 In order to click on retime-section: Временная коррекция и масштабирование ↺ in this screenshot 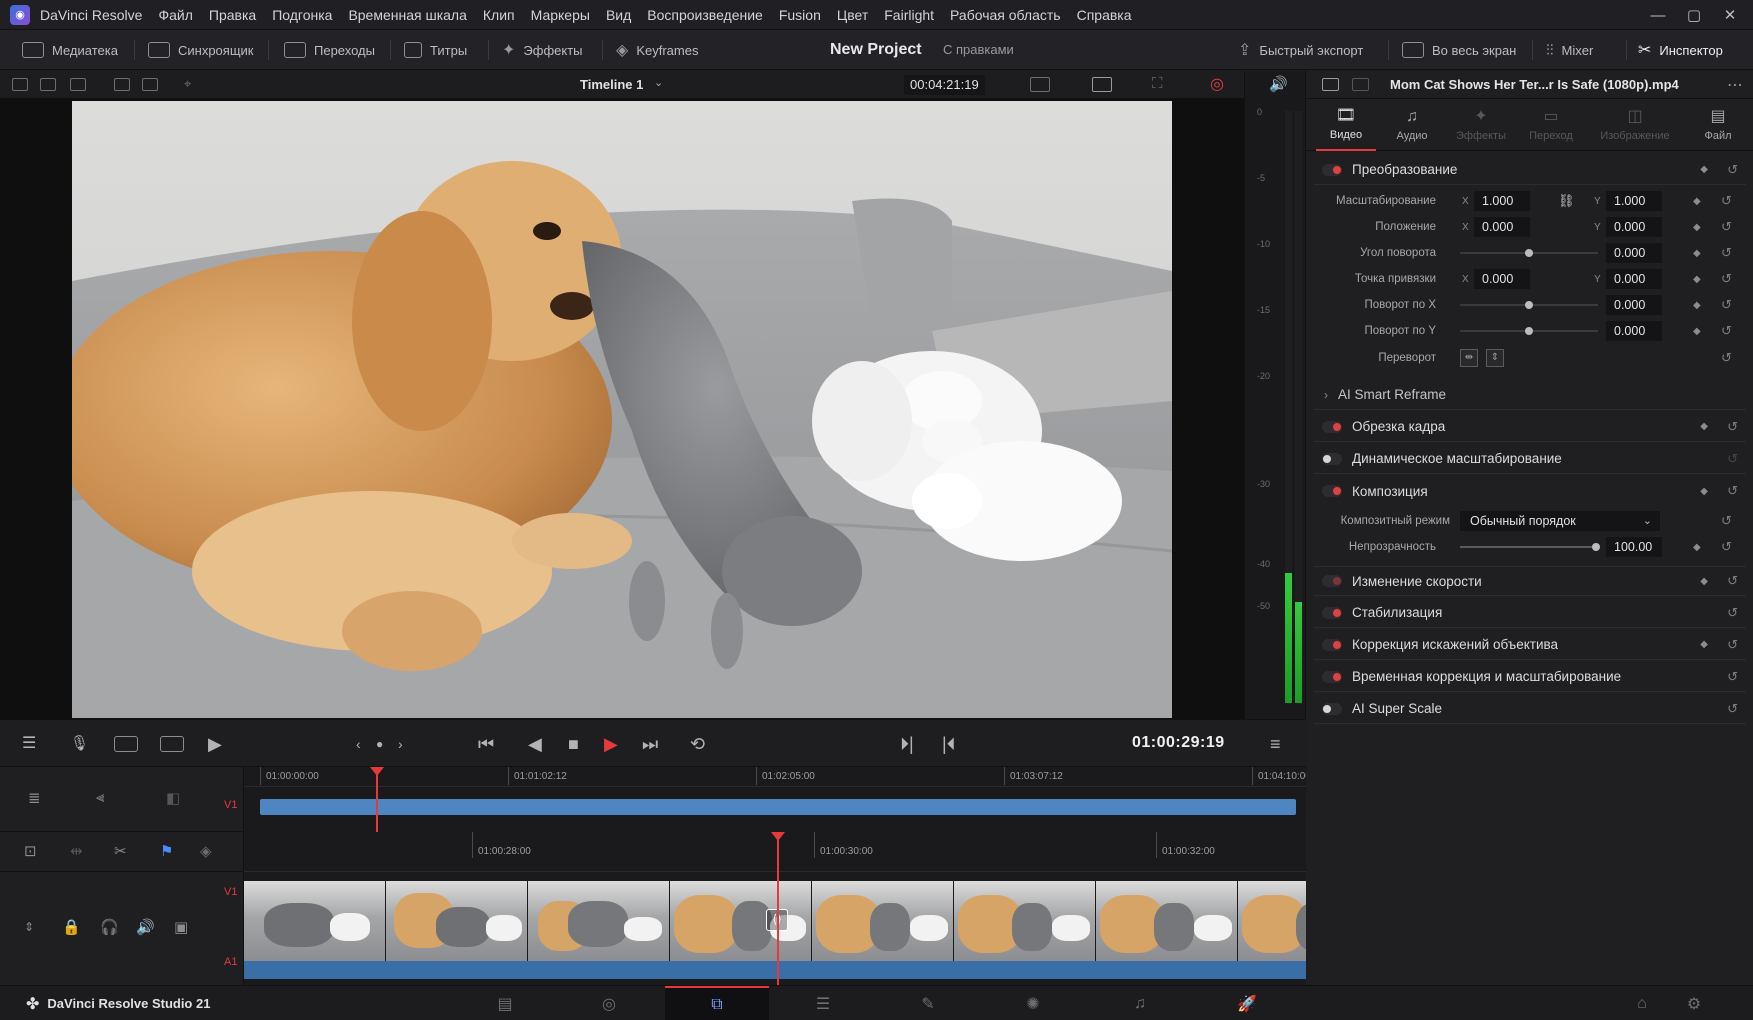, I will do `click(1530, 677)`.